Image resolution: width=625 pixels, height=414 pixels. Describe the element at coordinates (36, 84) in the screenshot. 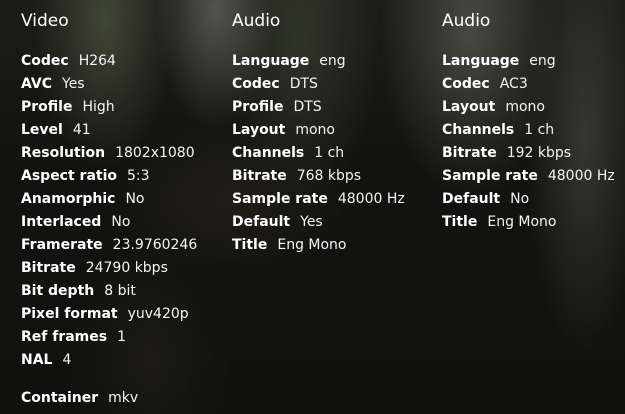

I see `row-label: AVC` at that location.